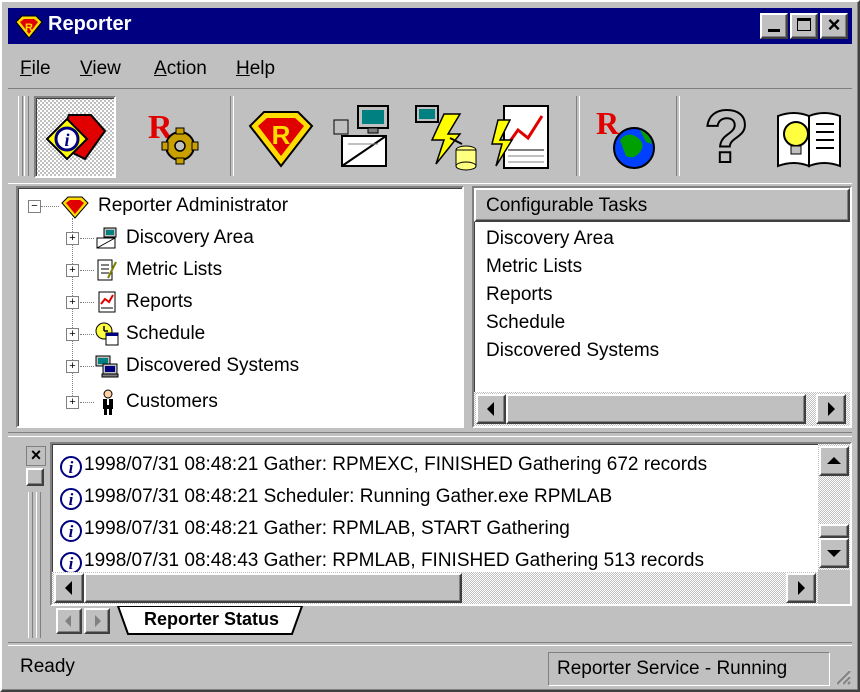 The width and height of the screenshot is (860, 692). What do you see at coordinates (527, 137) in the screenshot?
I see `toolbar-report-button` at bounding box center [527, 137].